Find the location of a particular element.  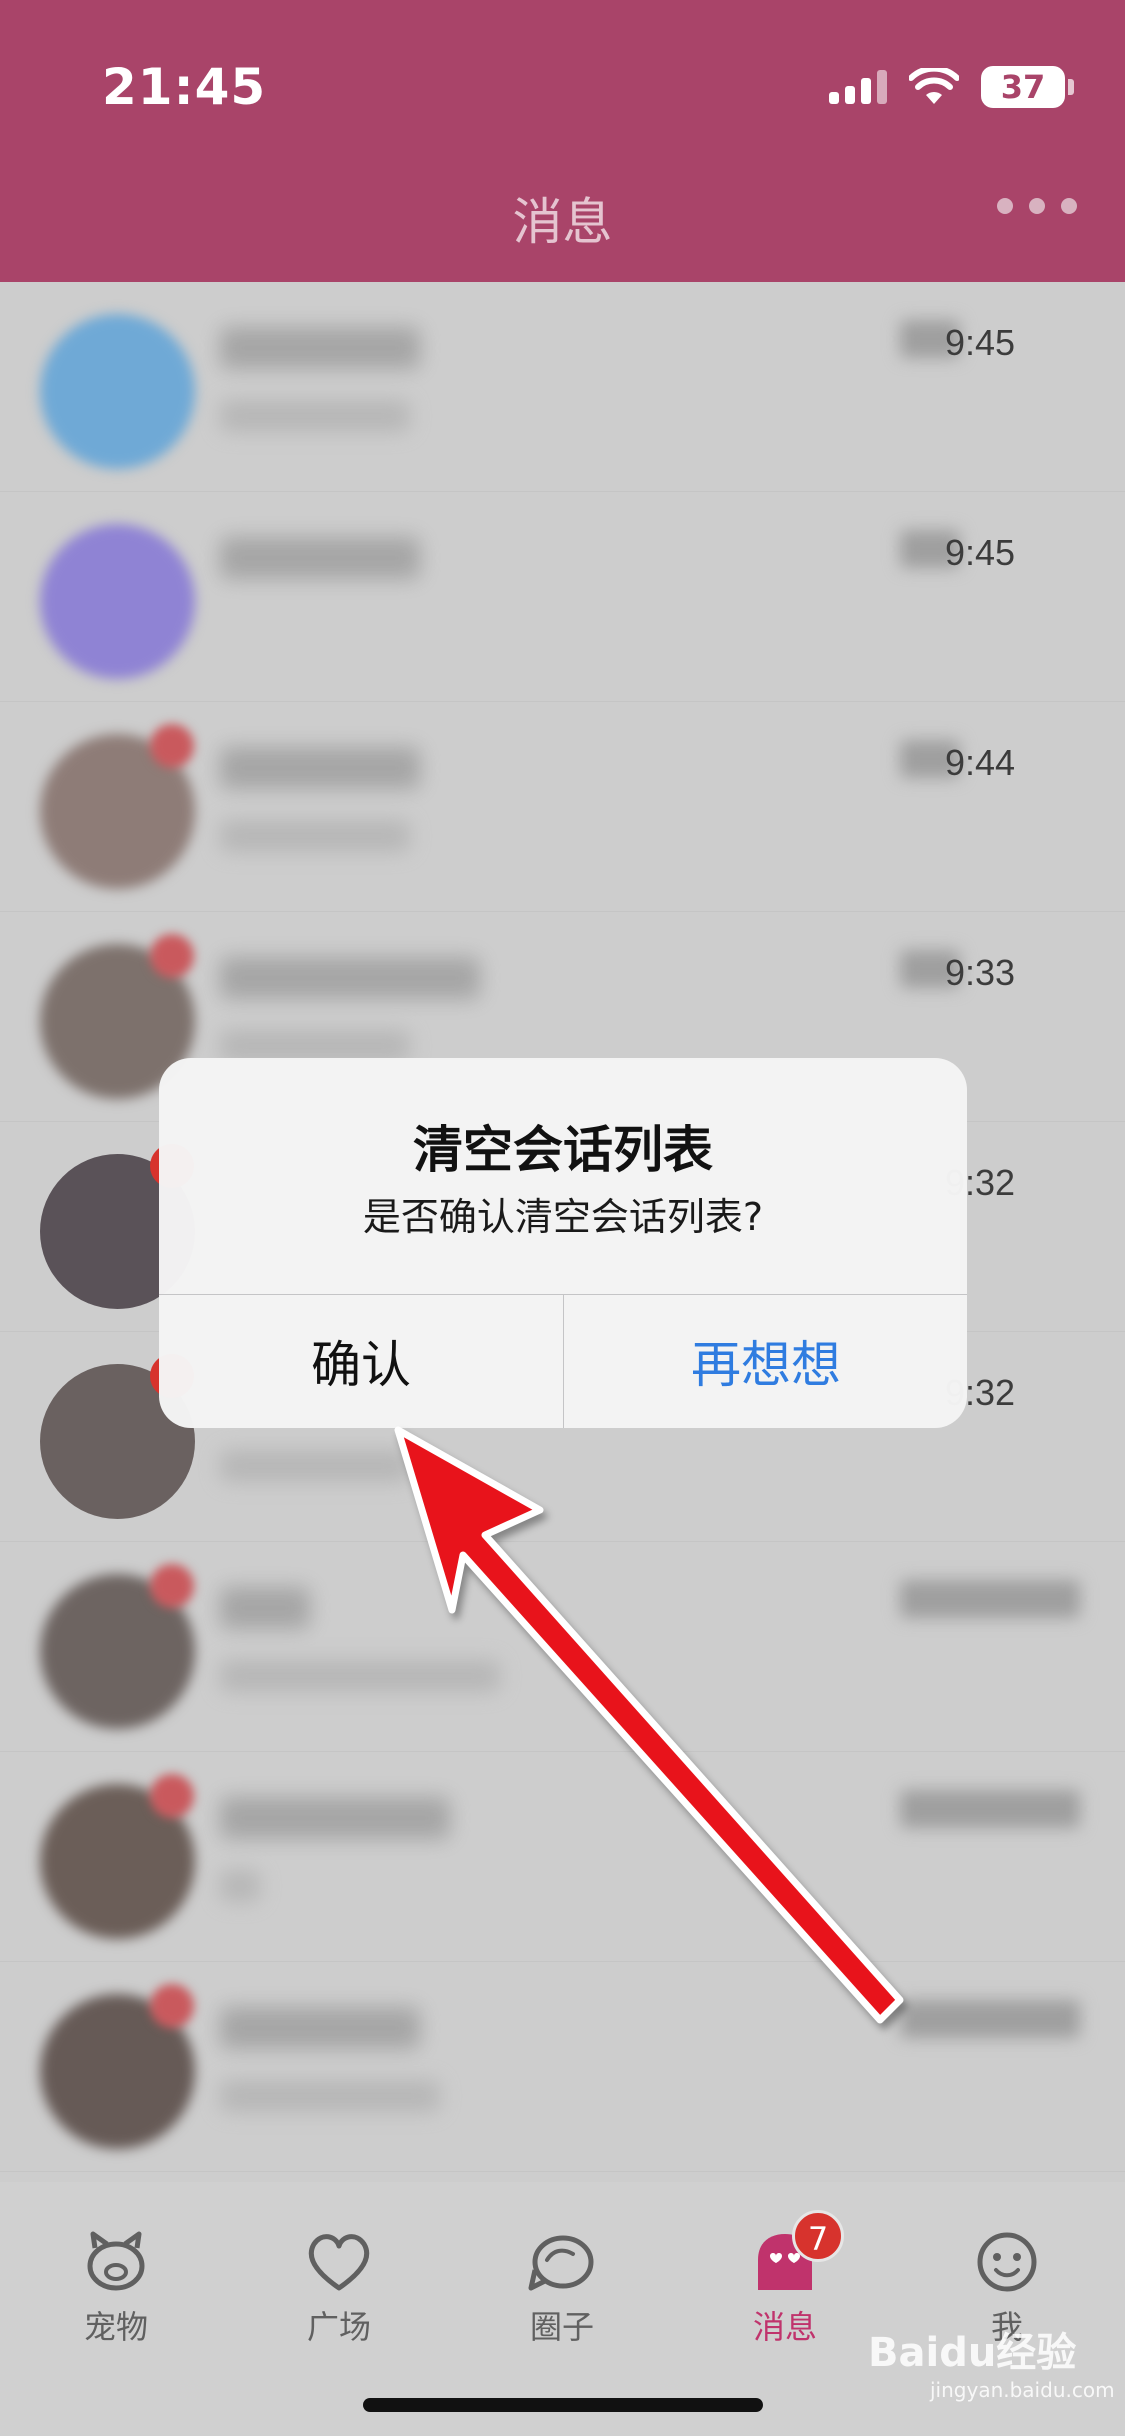

heart-icon is located at coordinates (339, 2262).